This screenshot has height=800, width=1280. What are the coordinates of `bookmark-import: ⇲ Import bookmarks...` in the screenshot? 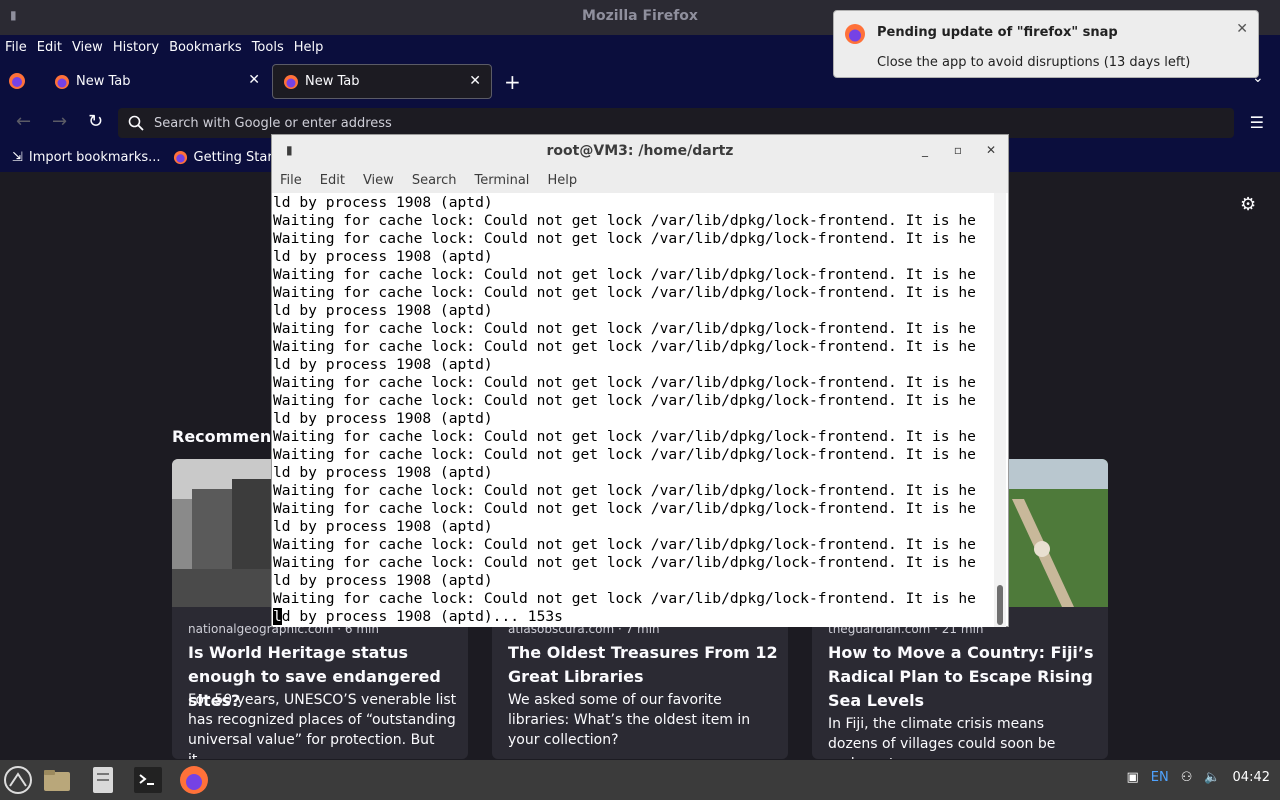 It's located at (86, 157).